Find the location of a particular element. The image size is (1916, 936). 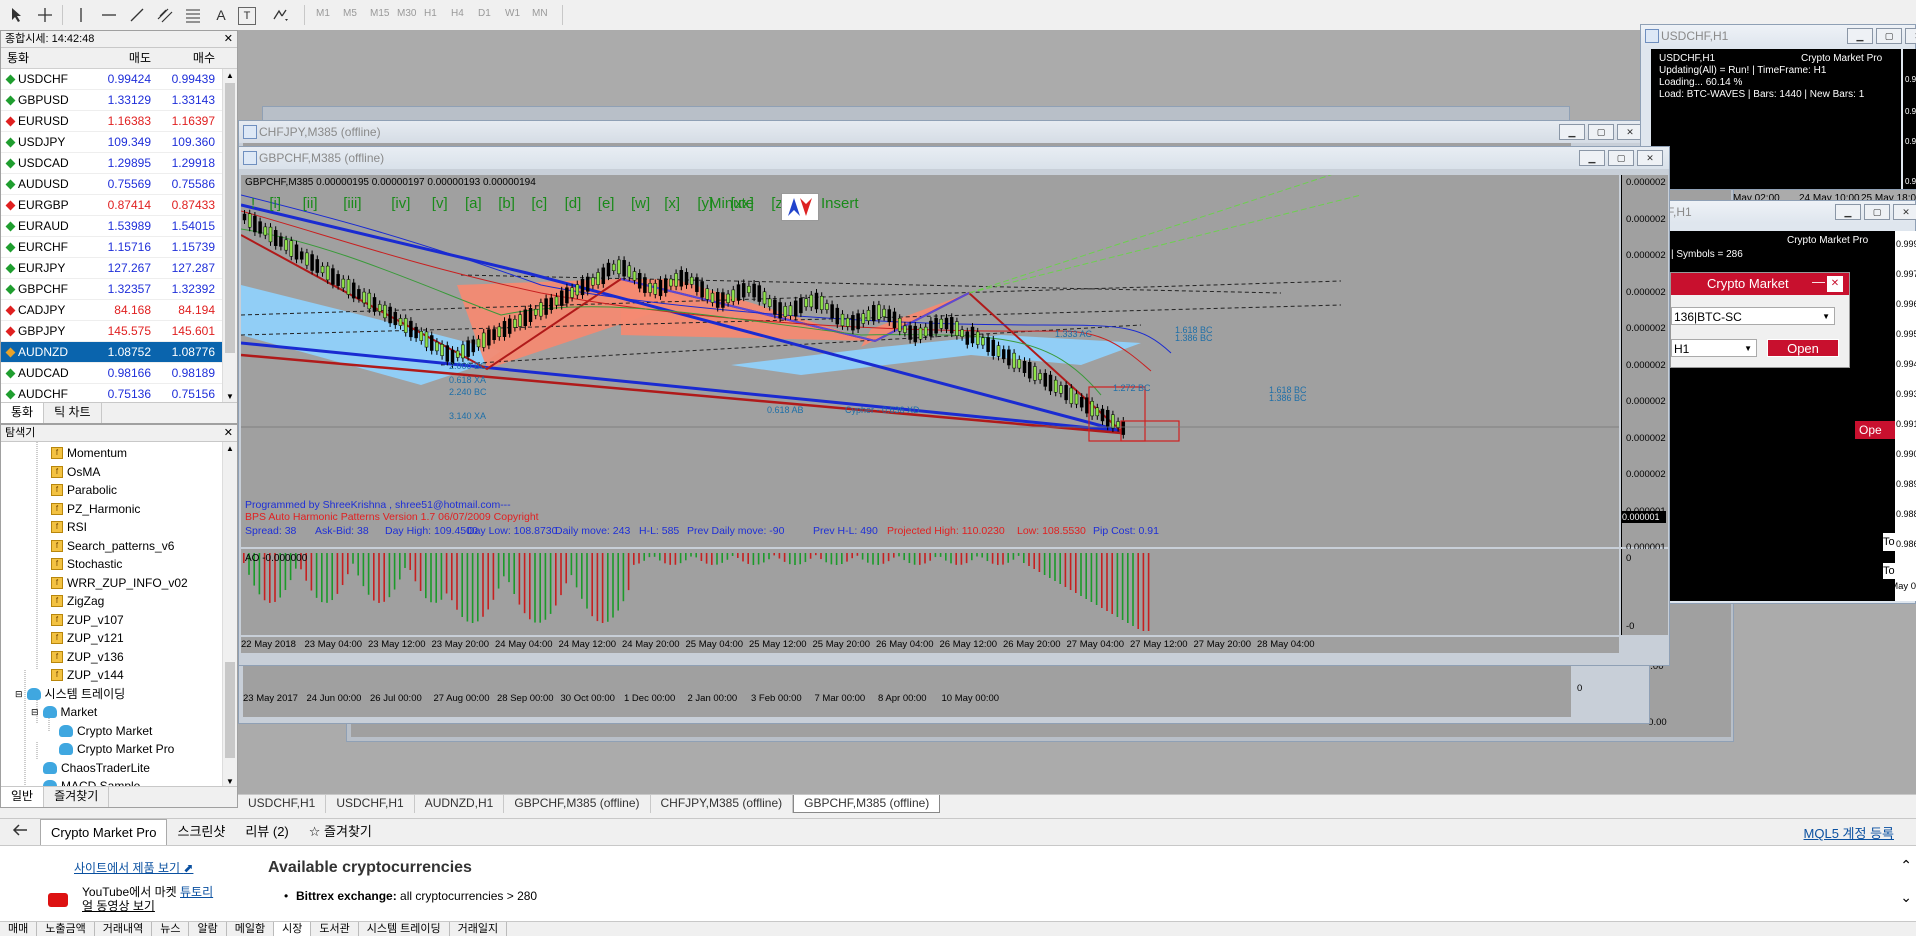

channel-icon is located at coordinates (165, 15).